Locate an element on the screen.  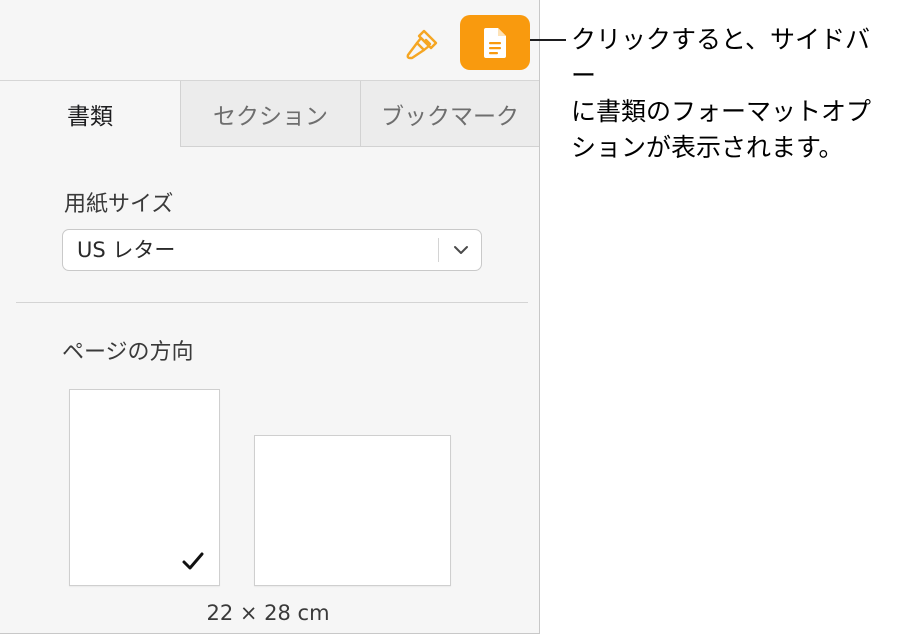
sidebar-tabs: 書類 セクション ブックマーク is located at coordinates (269, 114).